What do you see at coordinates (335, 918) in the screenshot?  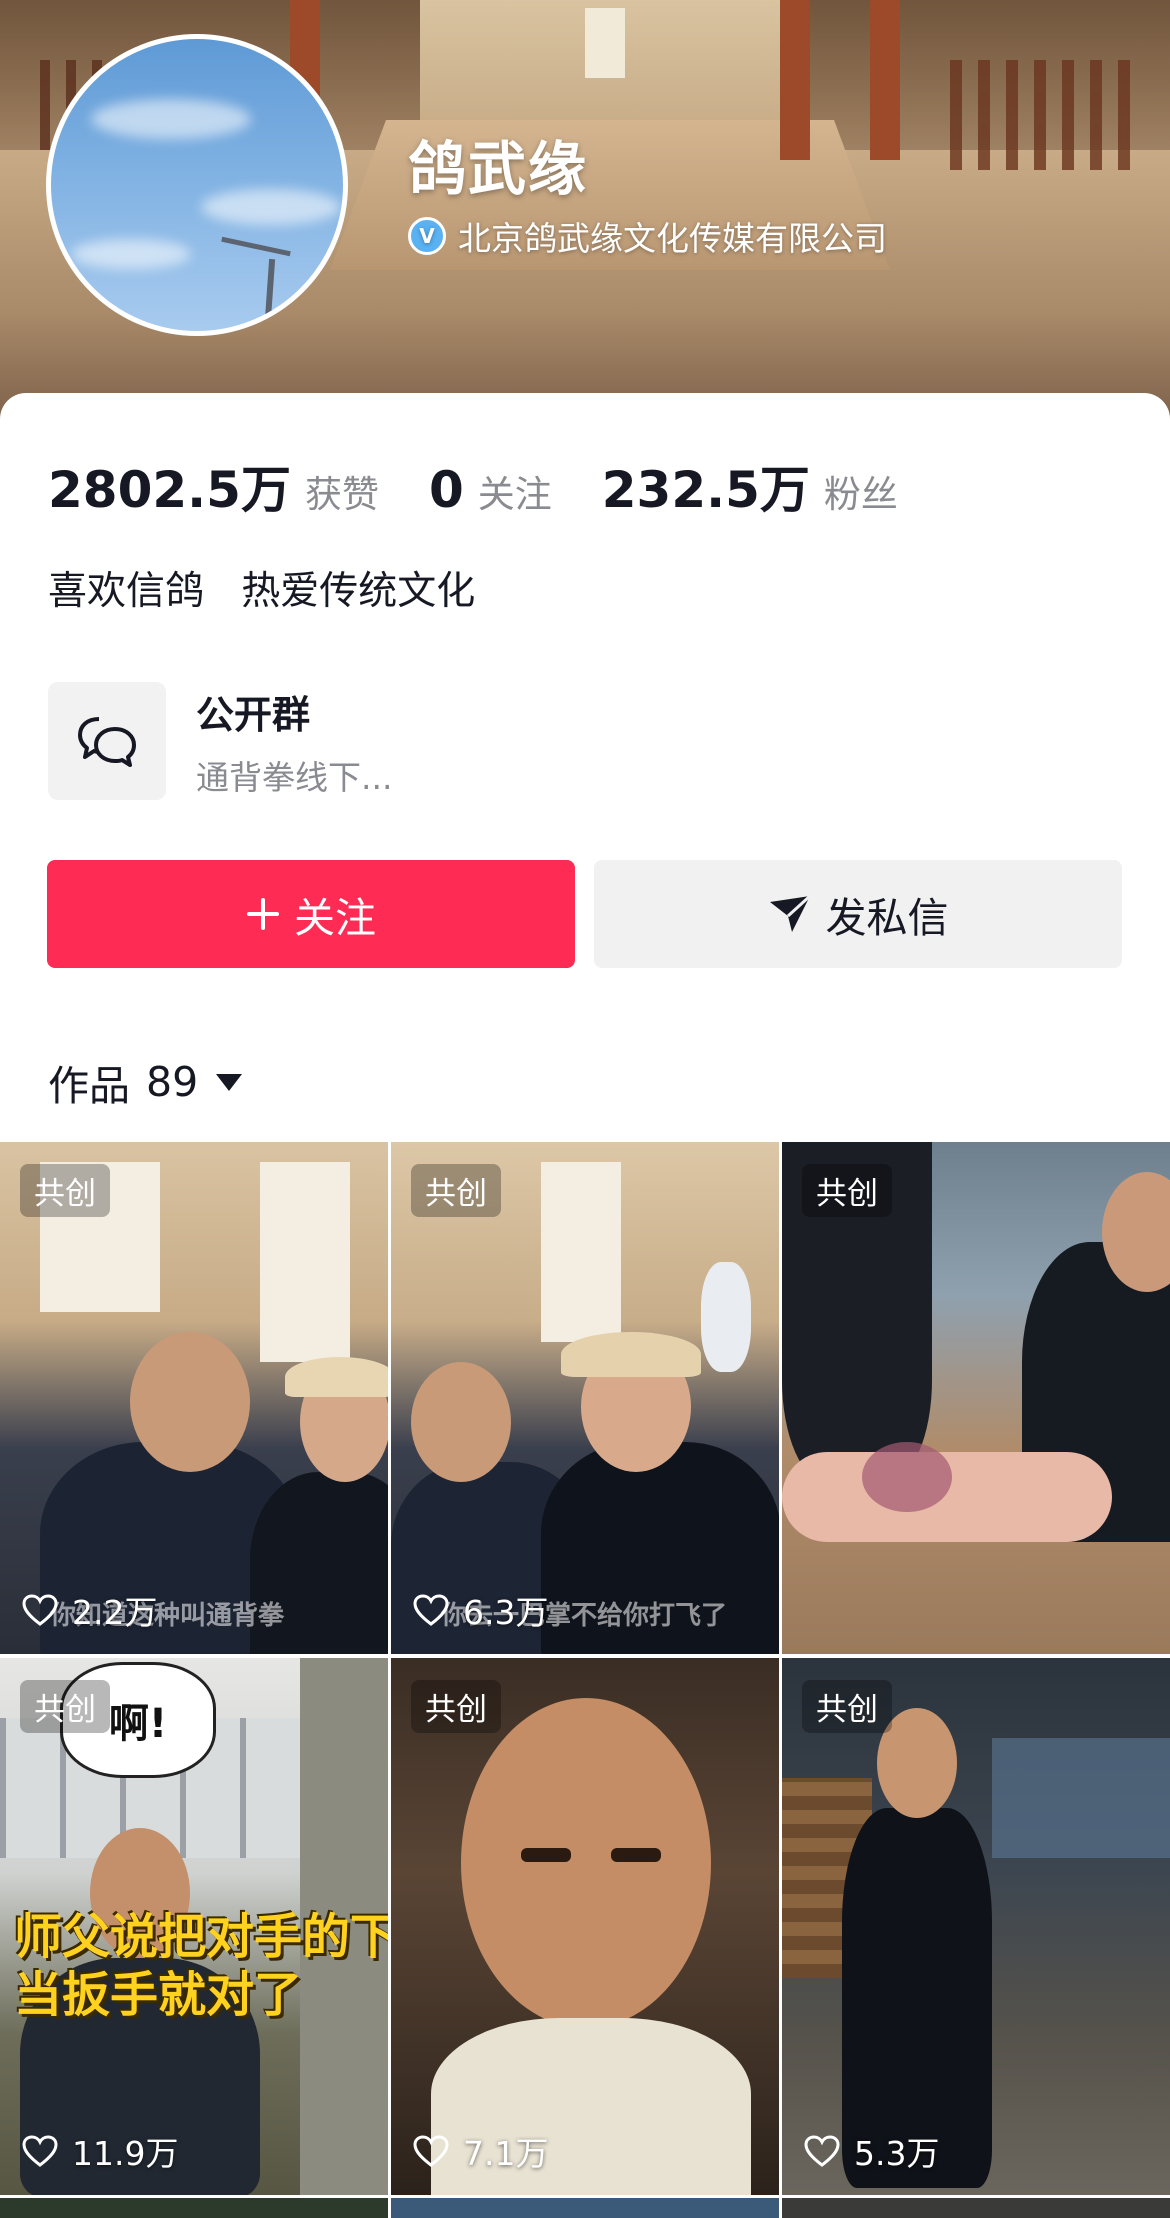 I see `follow-button-label: 关注` at bounding box center [335, 918].